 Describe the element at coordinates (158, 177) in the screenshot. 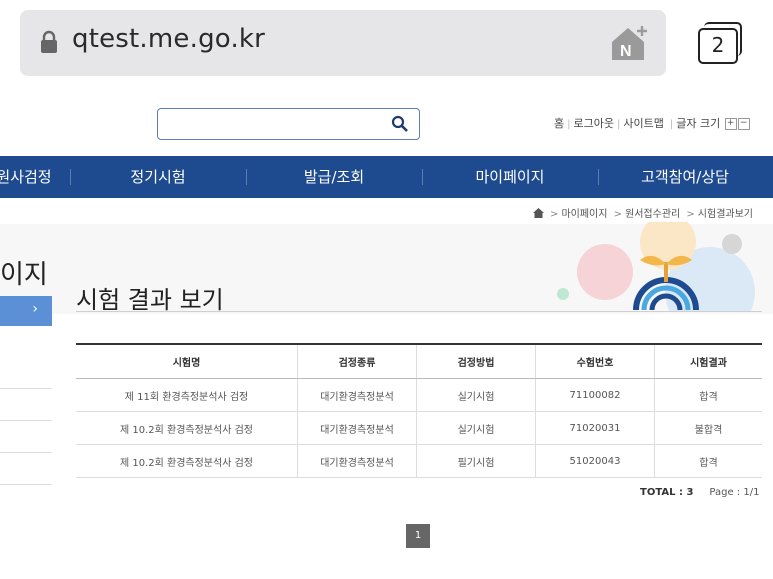

I see `gnb-item-regular-exam: 정기시험` at that location.